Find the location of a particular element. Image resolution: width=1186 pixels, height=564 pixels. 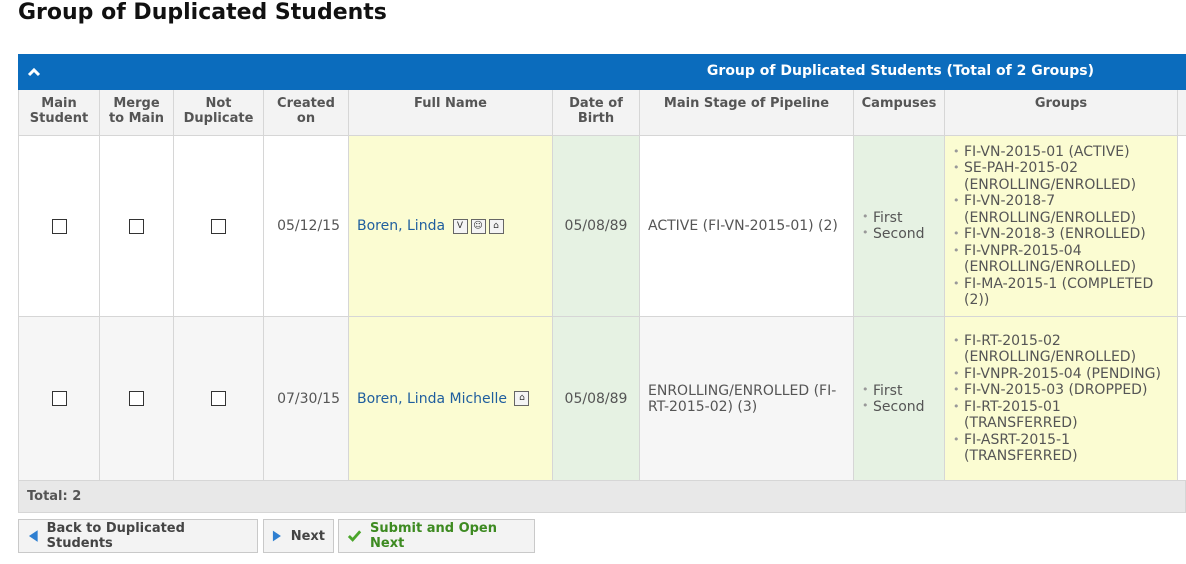

list-item: FI-VNPR-2015-04 (PENDING) is located at coordinates (1061, 374).